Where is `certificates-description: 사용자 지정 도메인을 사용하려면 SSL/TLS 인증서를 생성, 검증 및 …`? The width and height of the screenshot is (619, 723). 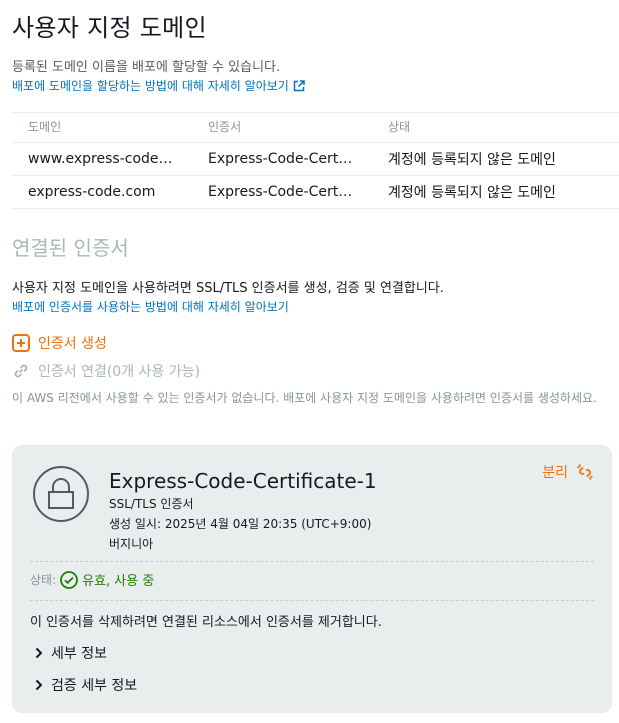
certificates-description: 사용자 지정 도메인을 사용하려면 SSL/TLS 인증서를 생성, 검증 및 … is located at coordinates (228, 288).